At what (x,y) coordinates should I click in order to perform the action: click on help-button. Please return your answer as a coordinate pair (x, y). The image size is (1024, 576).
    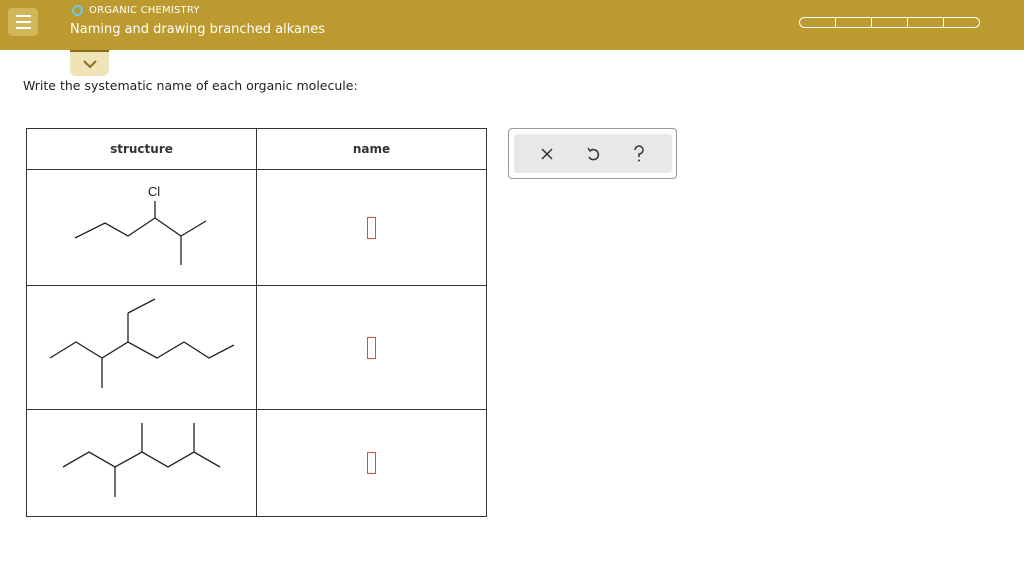
    Looking at the image, I should click on (639, 154).